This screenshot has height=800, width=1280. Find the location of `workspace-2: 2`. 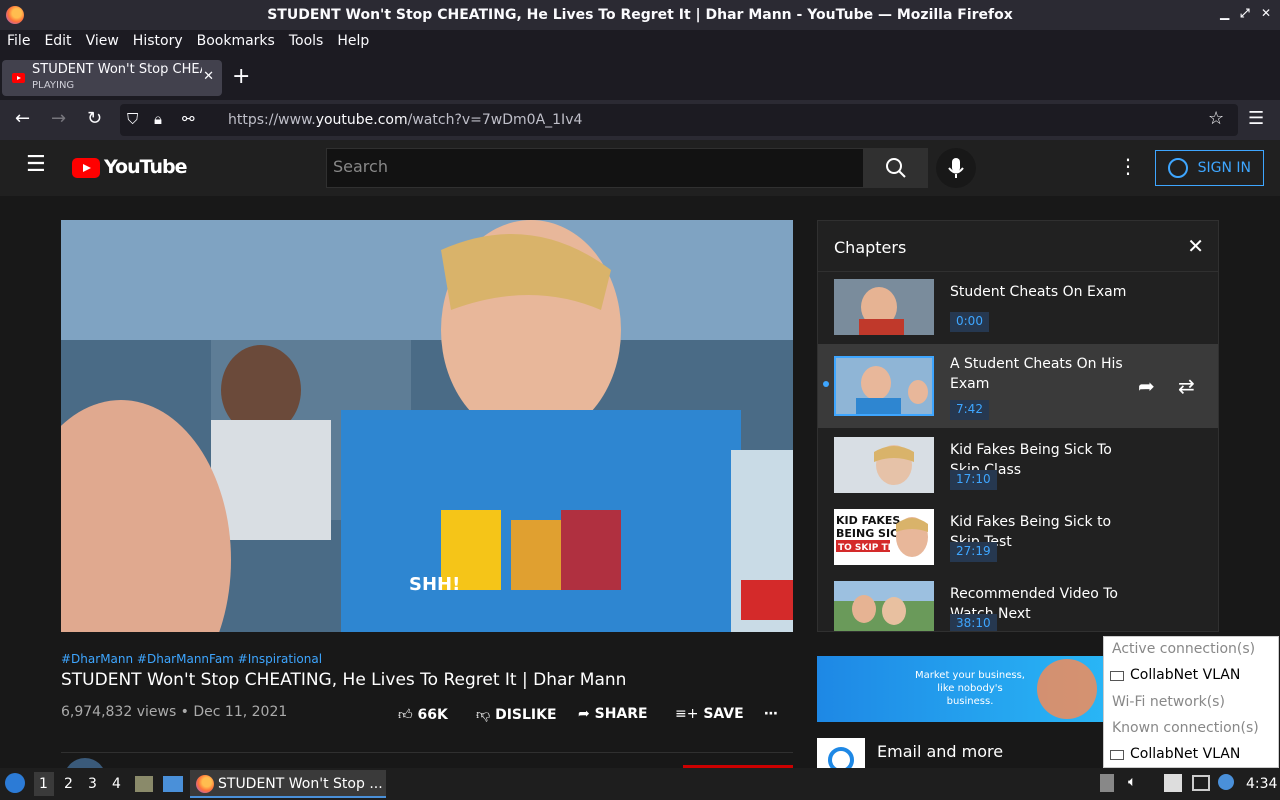

workspace-2: 2 is located at coordinates (68, 784).